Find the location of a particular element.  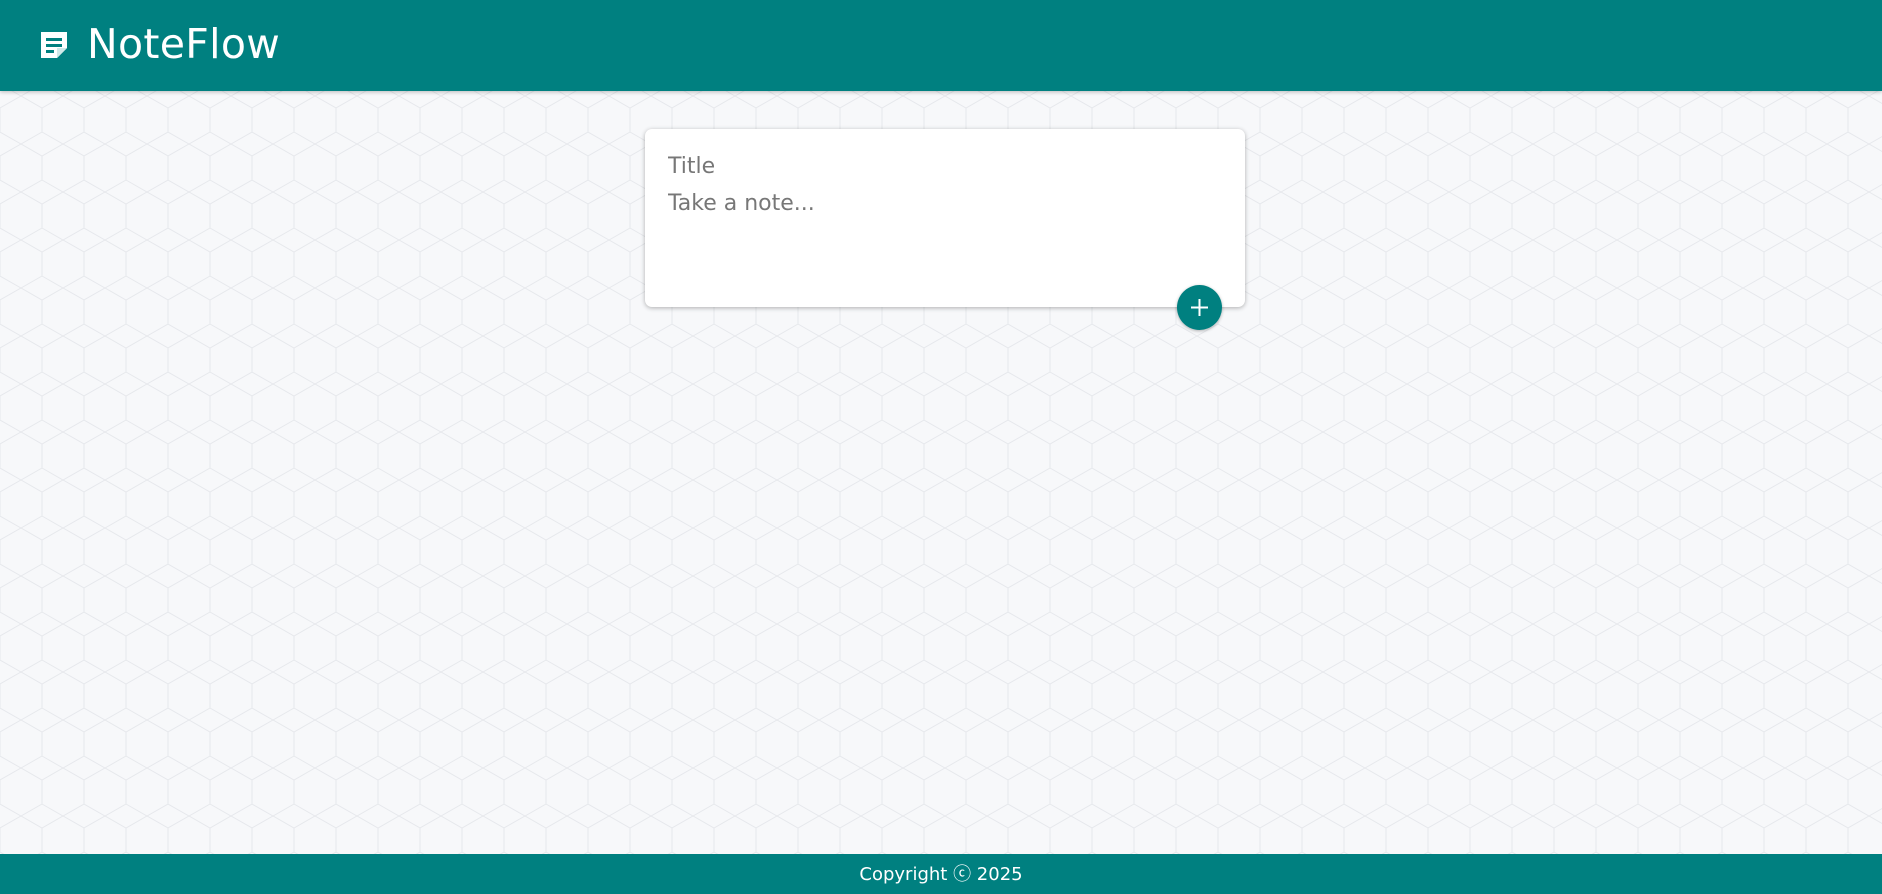

plus-icon is located at coordinates (1199, 307).